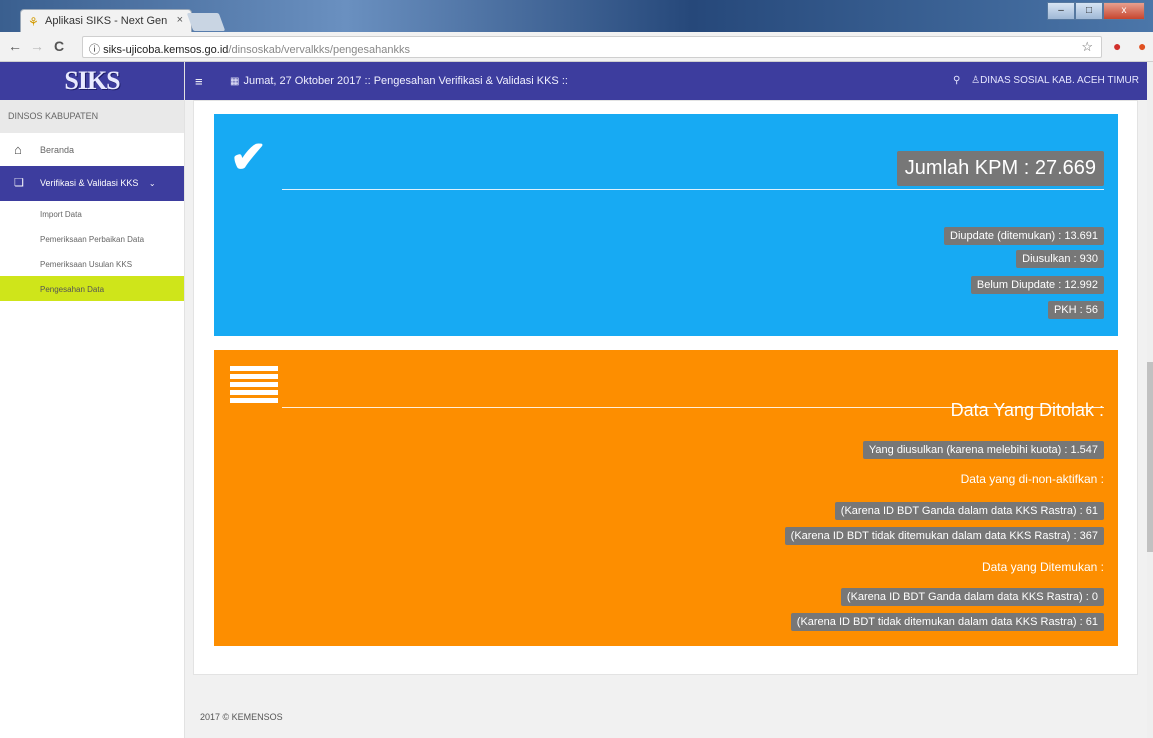  I want to click on chevron-down-icon: ⌄, so click(152, 183).